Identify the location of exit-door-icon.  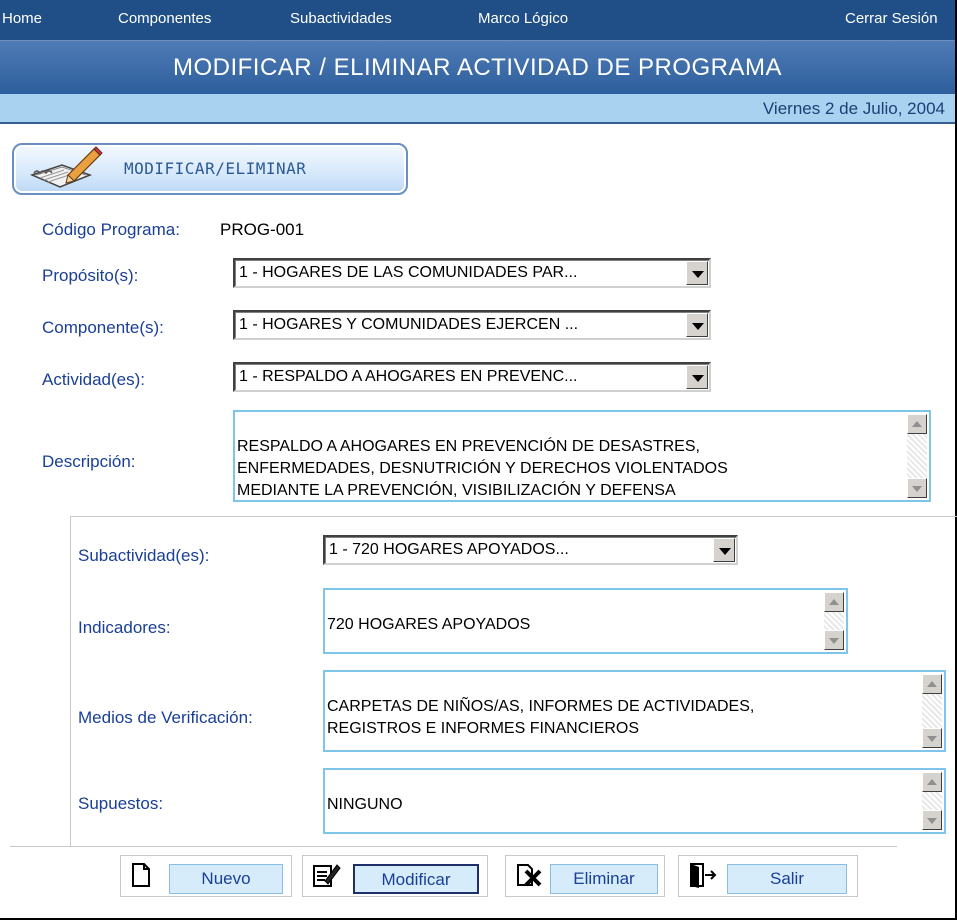
(703, 875).